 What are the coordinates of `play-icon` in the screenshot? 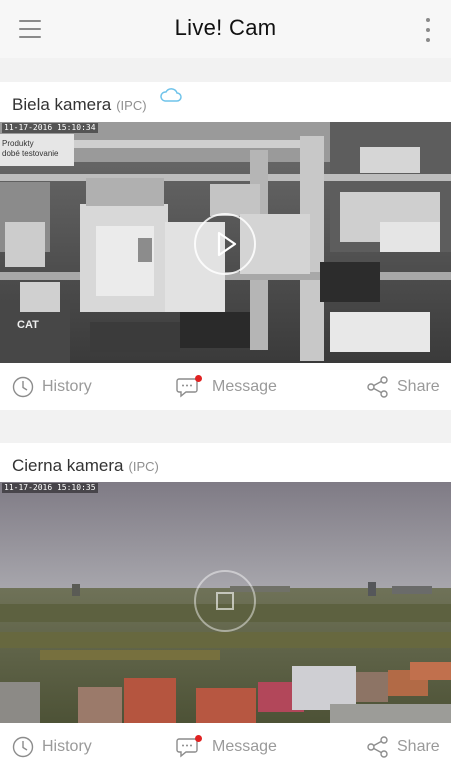 It's located at (227, 244).